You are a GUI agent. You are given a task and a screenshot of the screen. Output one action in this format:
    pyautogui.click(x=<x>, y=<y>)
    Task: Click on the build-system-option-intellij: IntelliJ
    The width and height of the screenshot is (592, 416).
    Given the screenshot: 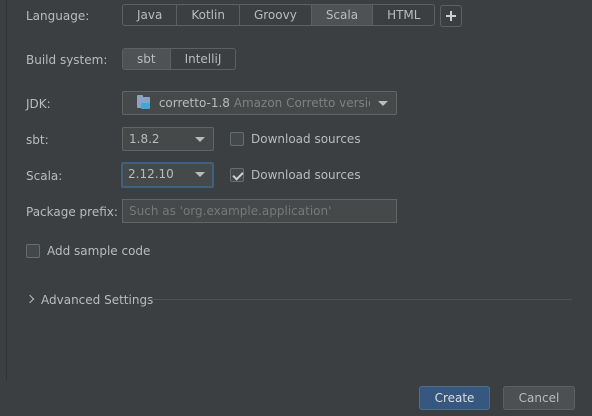 What is the action you would take?
    pyautogui.click(x=203, y=59)
    